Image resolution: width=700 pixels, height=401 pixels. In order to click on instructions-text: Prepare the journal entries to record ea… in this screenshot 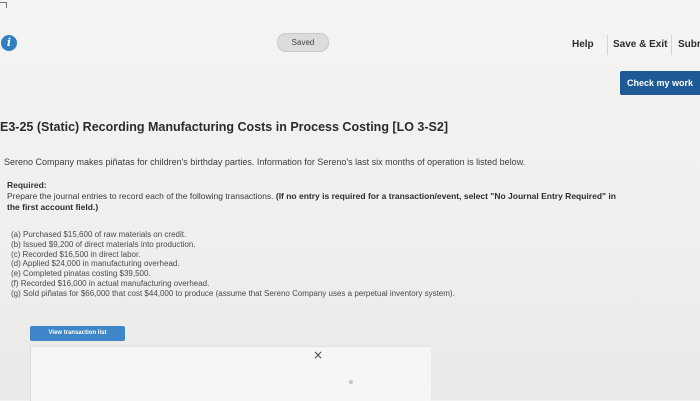, I will do `click(140, 196)`.